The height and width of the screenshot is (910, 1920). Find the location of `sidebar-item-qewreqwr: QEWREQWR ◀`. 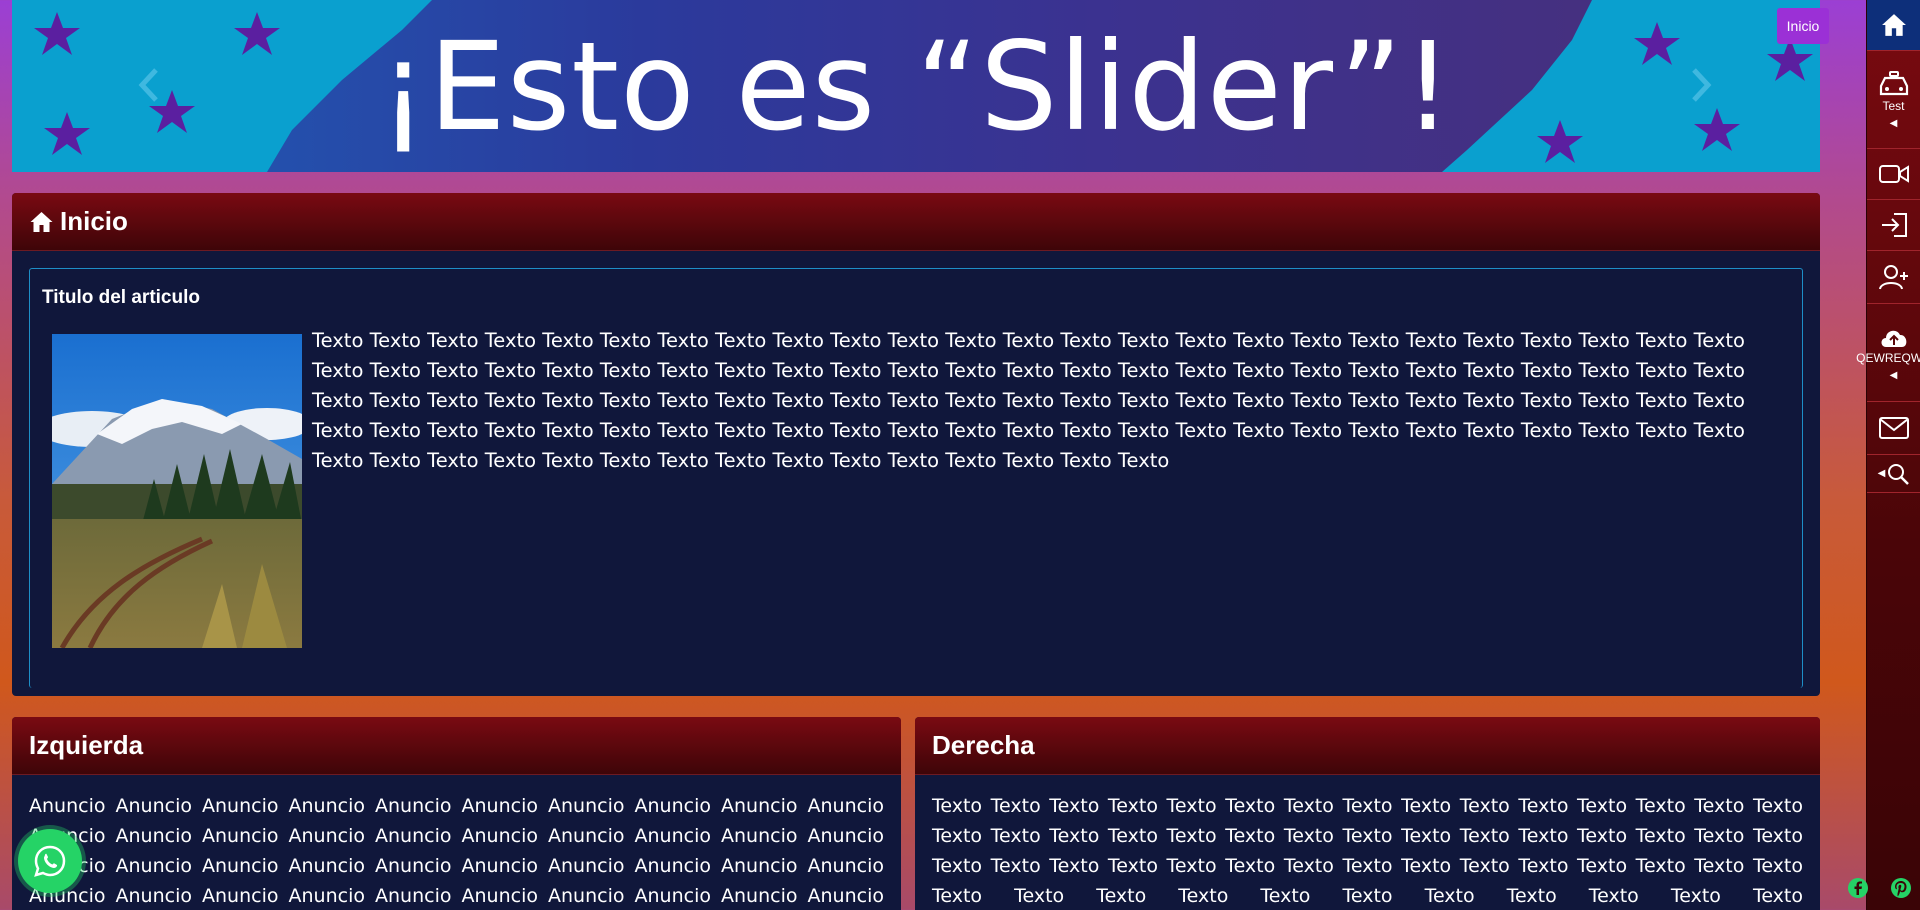

sidebar-item-qewreqwr: QEWREQWR ◀ is located at coordinates (1888, 353).